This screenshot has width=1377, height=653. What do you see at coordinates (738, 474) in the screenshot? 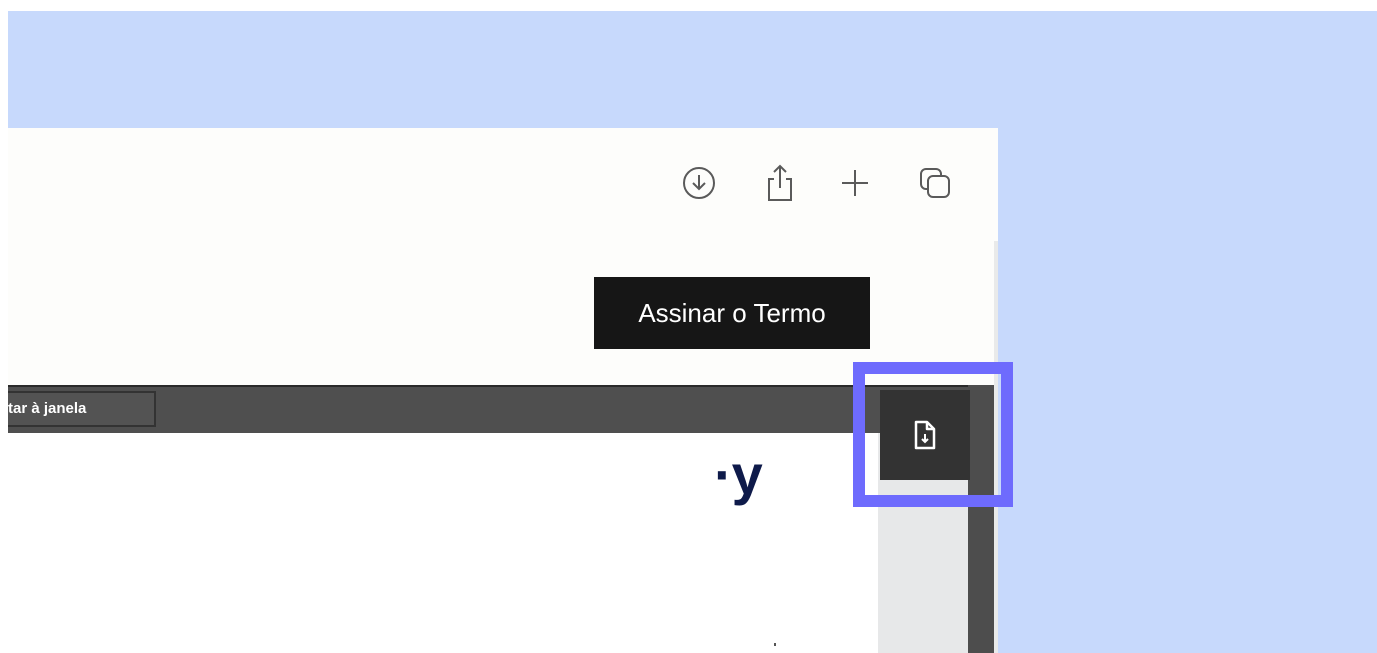
I see `document-logo: ·y` at bounding box center [738, 474].